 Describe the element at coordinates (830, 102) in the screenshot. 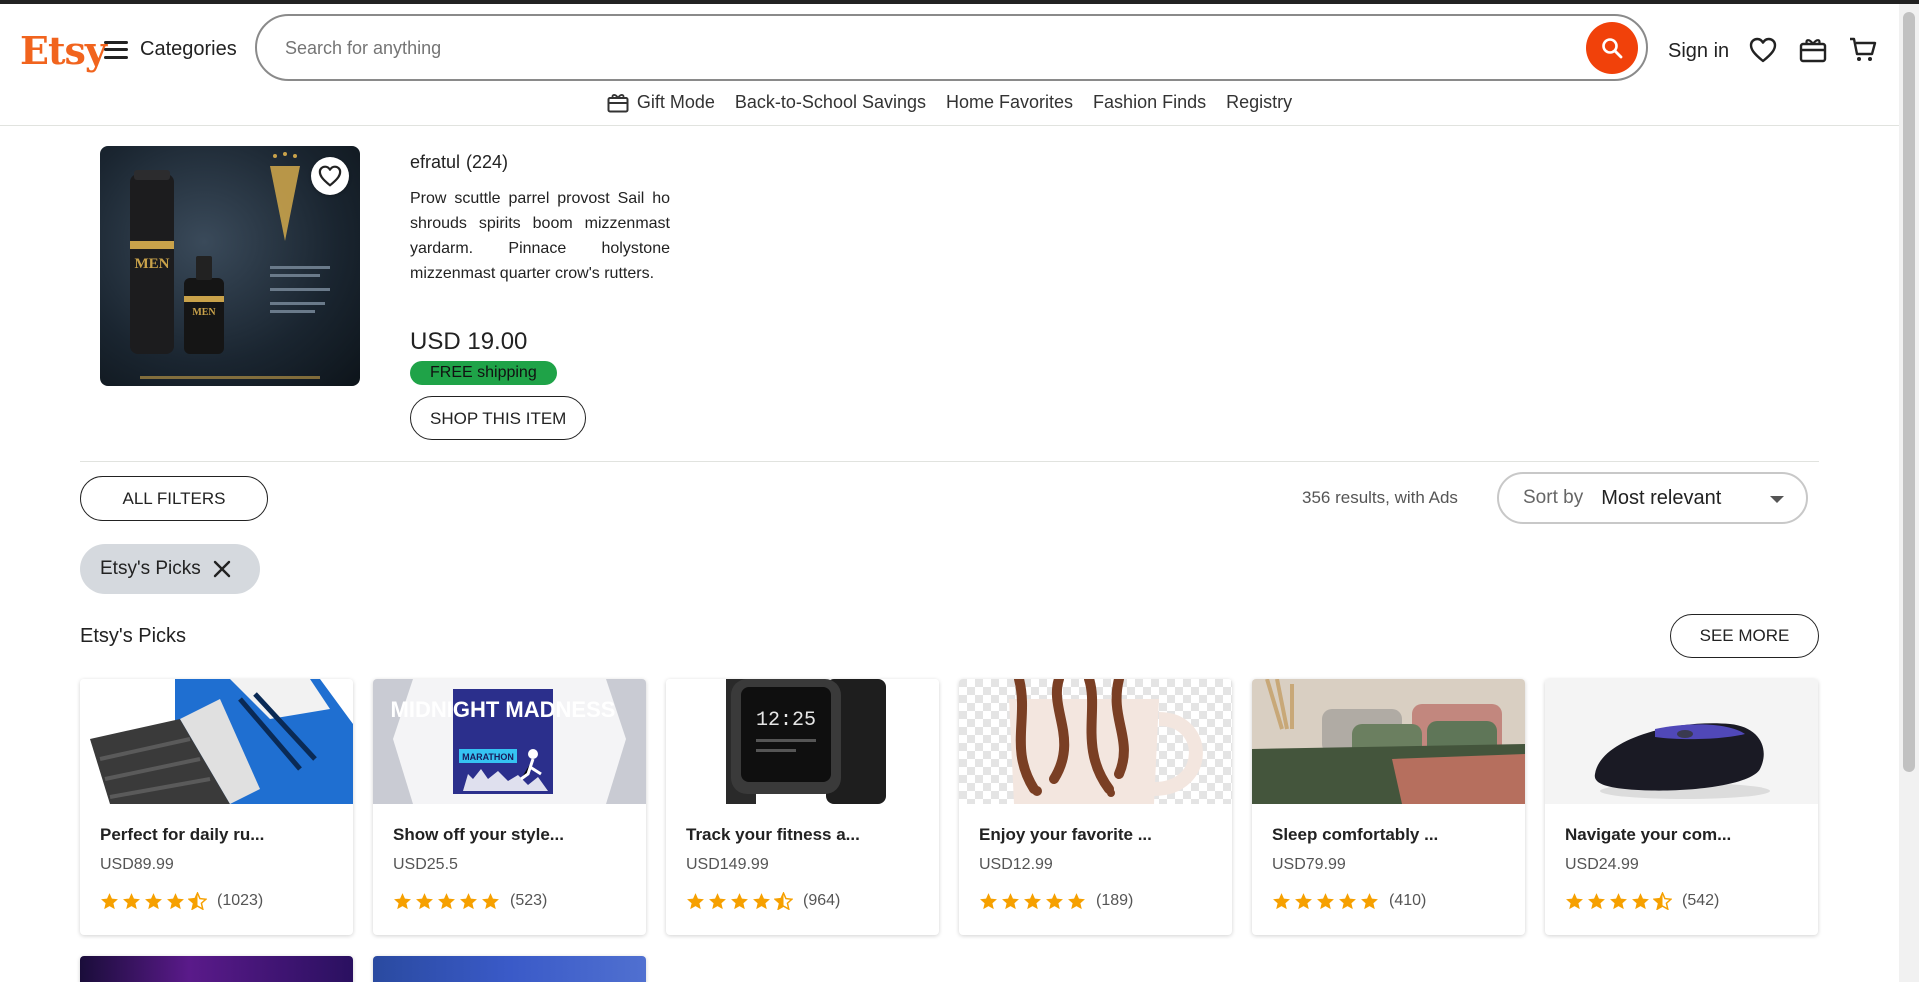

I see `subnav-link-back-to-school: Back-to-School Savings` at that location.